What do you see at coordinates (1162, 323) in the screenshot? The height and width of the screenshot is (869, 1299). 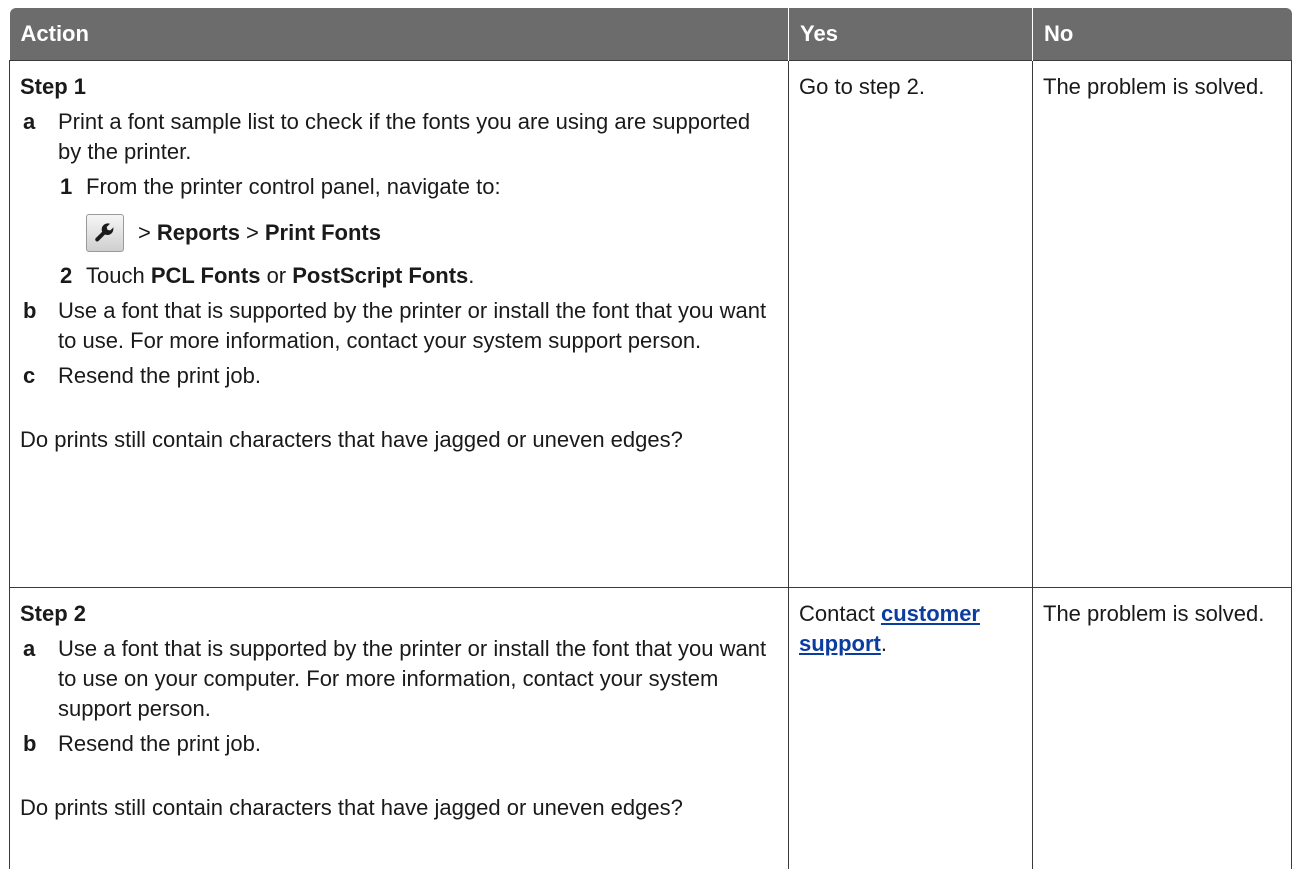 I see `no-cell-step-1: The problem is solved.` at bounding box center [1162, 323].